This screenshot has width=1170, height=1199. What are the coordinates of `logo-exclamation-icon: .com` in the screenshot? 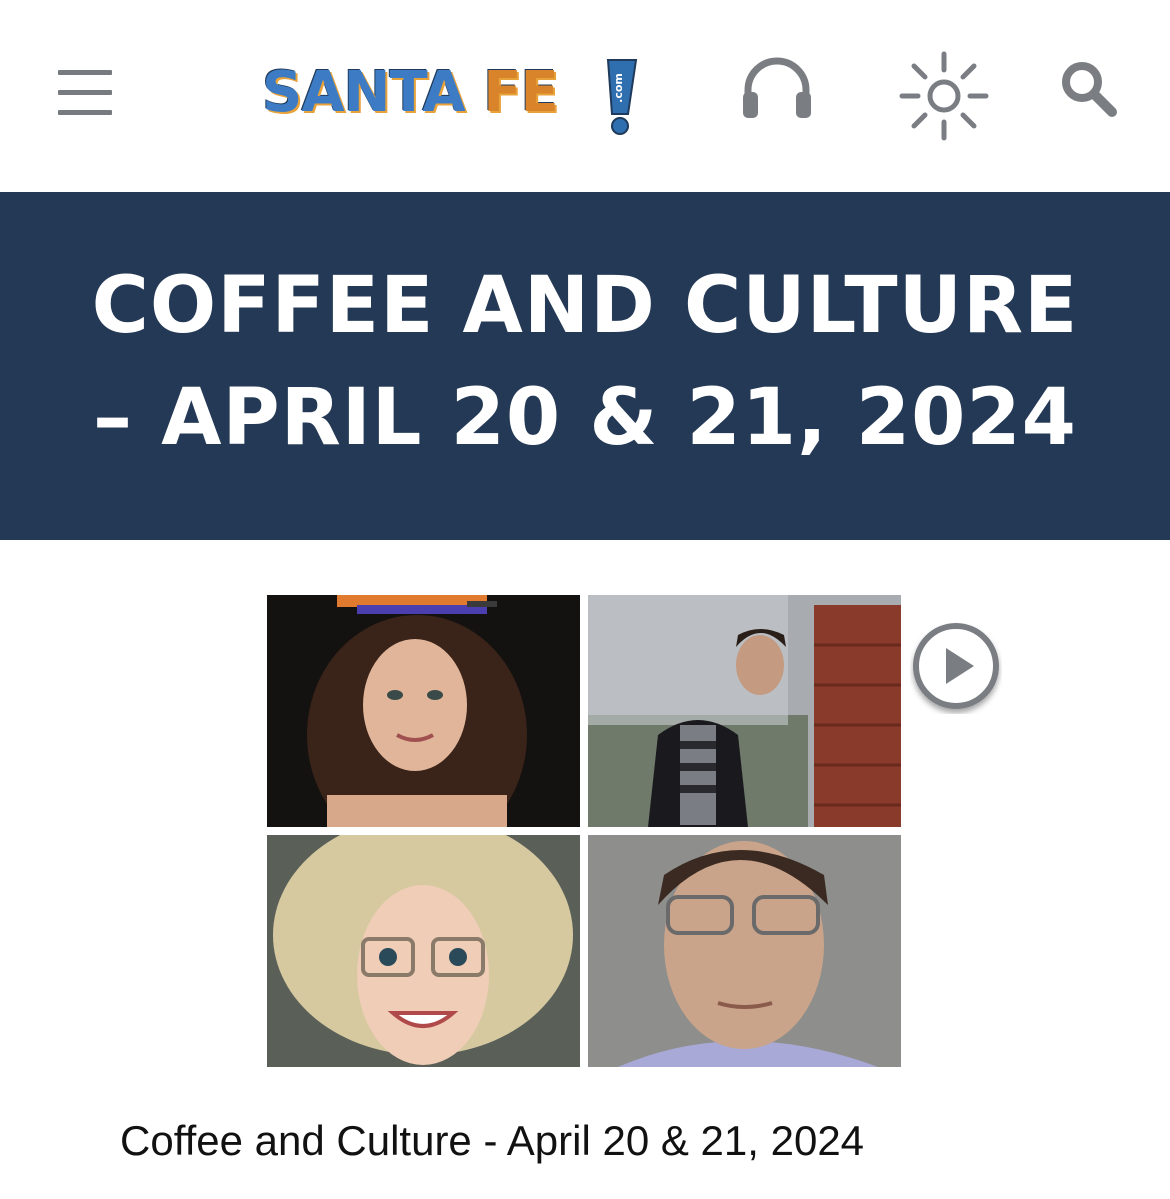 It's located at (622, 97).